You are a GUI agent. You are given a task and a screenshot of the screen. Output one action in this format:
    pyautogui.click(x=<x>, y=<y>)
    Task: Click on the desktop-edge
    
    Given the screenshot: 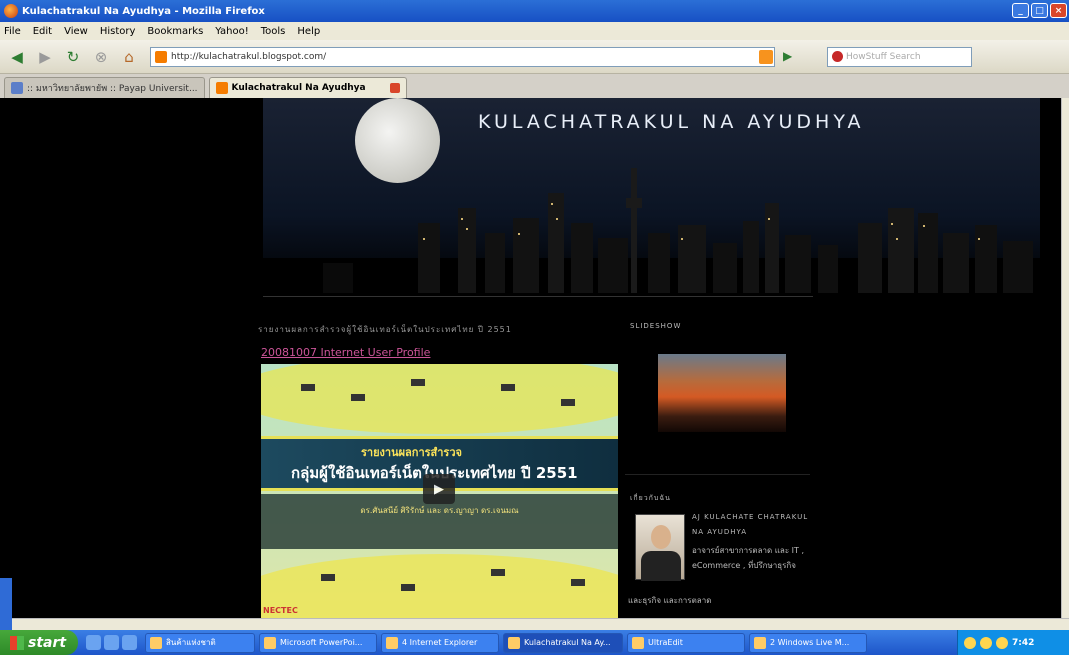 What is the action you would take?
    pyautogui.click(x=6, y=604)
    